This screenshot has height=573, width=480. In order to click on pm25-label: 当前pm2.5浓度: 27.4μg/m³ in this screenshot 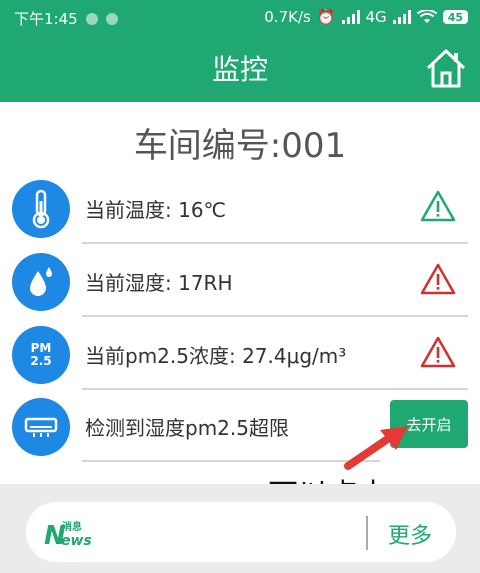, I will do `click(216, 356)`.